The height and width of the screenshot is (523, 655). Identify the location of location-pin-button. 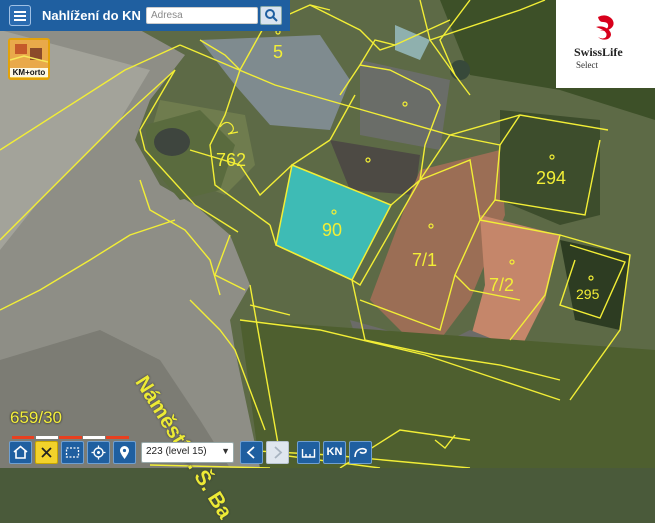
(124, 452).